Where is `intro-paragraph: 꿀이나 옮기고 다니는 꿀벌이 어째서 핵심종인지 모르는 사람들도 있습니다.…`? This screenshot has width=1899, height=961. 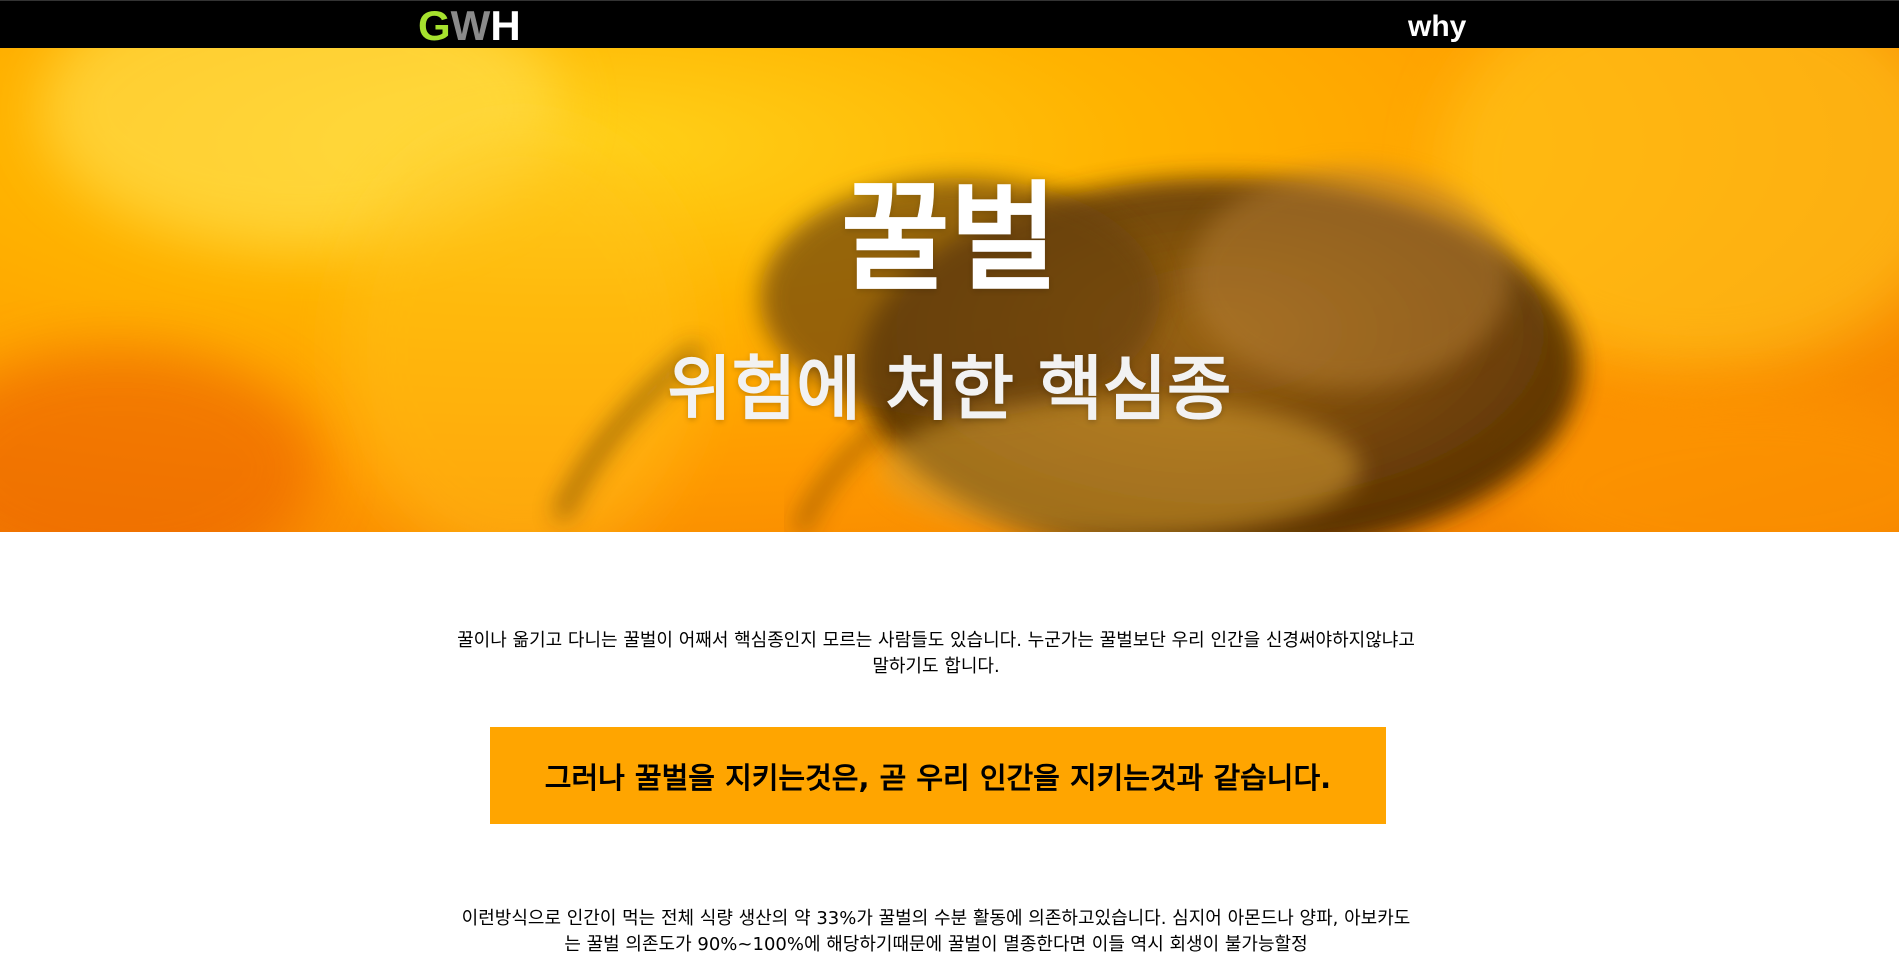
intro-paragraph: 꿀이나 옮기고 다니는 꿀벌이 어째서 핵심종인지 모르는 사람들도 있습니다.… is located at coordinates (936, 653).